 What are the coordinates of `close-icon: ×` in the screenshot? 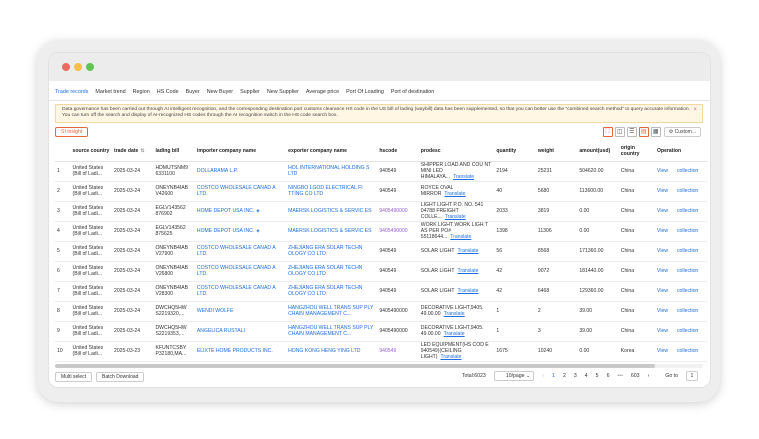 It's located at (695, 110).